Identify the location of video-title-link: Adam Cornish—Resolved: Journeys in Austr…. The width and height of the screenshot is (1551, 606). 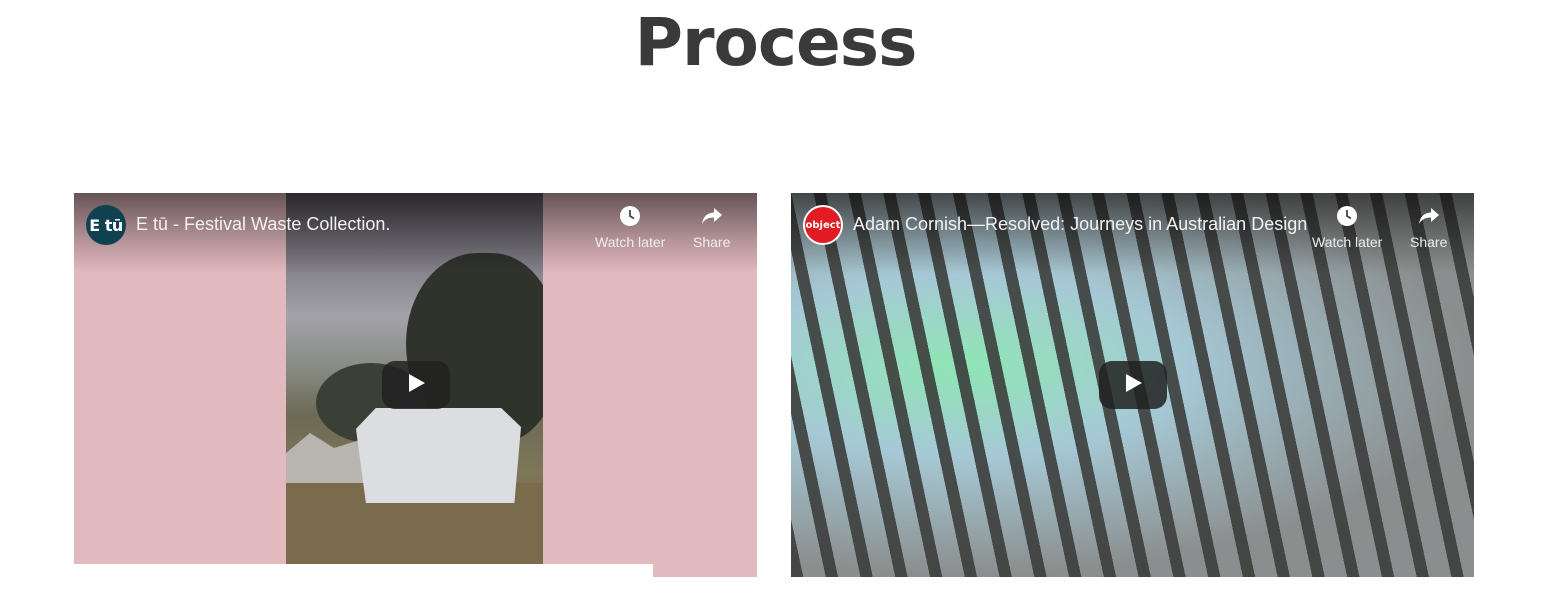
(1080, 224).